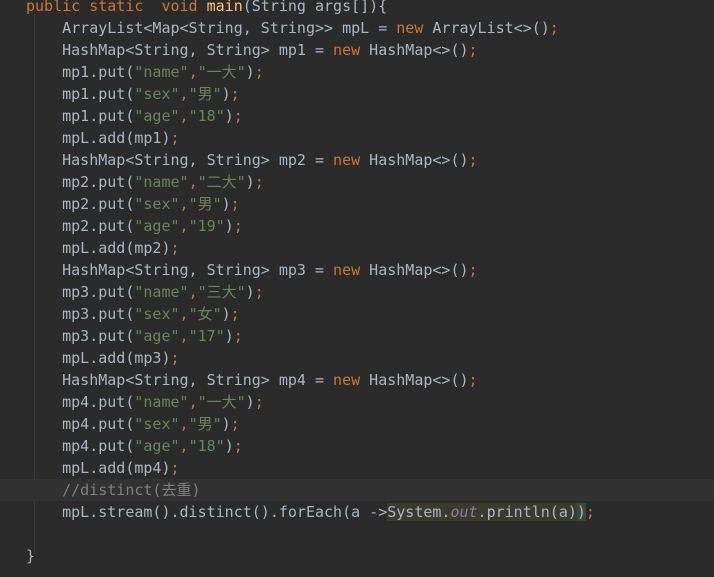 The image size is (714, 577). Describe the element at coordinates (113, 490) in the screenshot. I see `code-token: //distinct(去重)` at that location.